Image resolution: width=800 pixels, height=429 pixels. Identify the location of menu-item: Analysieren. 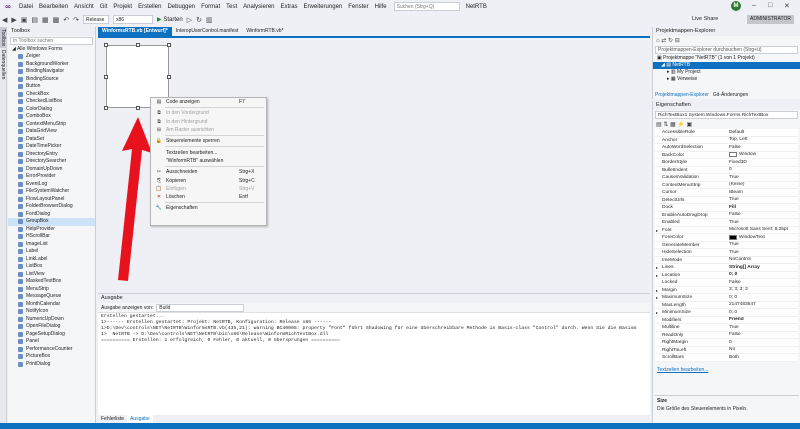
(258, 7).